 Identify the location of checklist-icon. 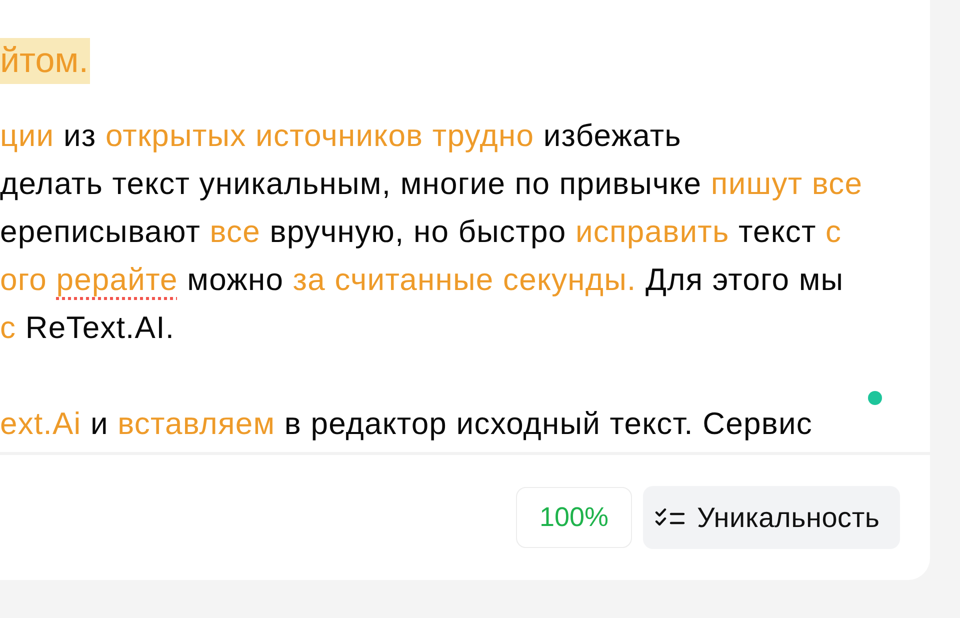
(670, 518).